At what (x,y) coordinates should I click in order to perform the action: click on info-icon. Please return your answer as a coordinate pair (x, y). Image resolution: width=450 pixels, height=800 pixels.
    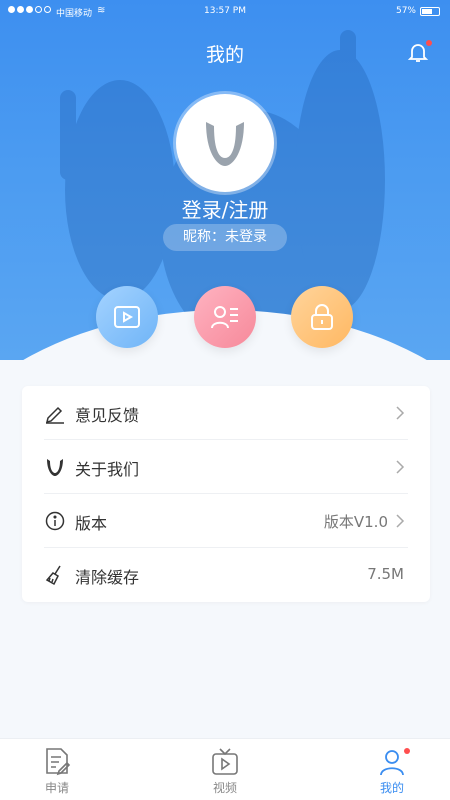
    Looking at the image, I should click on (55, 521).